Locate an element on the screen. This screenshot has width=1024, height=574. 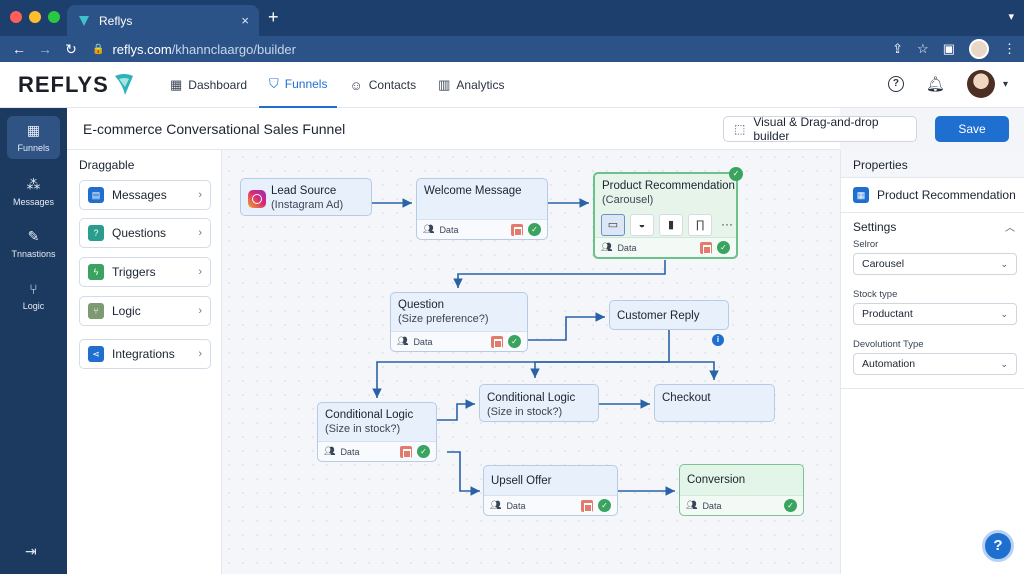
browser-profile-avatar is located at coordinates (979, 49).